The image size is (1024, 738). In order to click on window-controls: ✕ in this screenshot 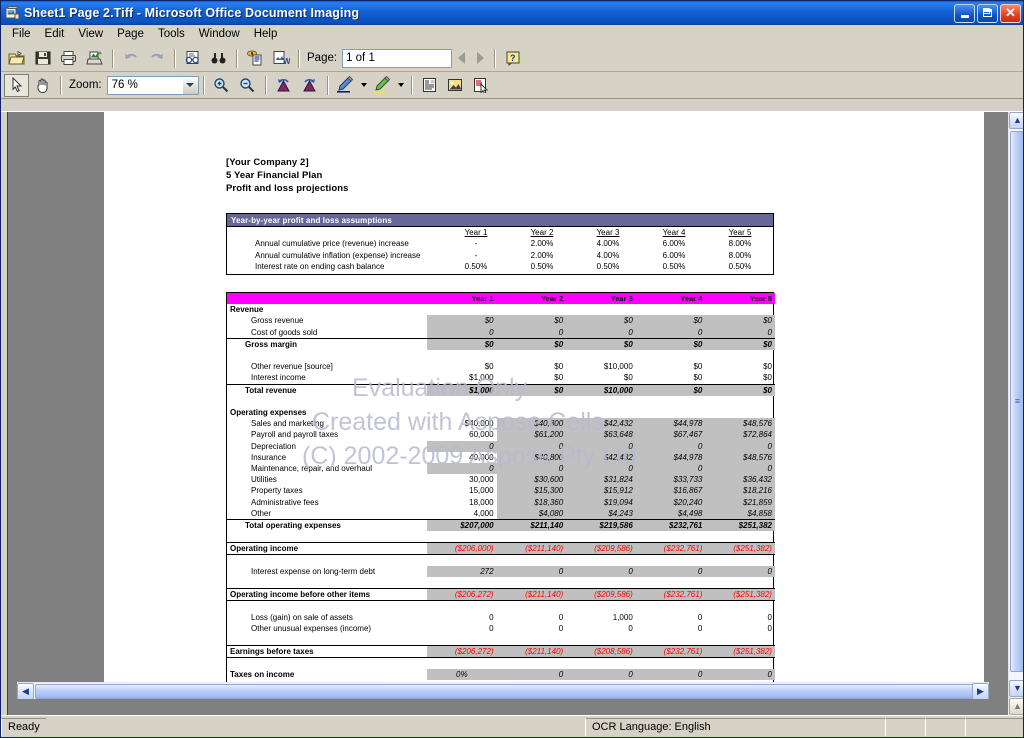, I will do `click(987, 13)`.